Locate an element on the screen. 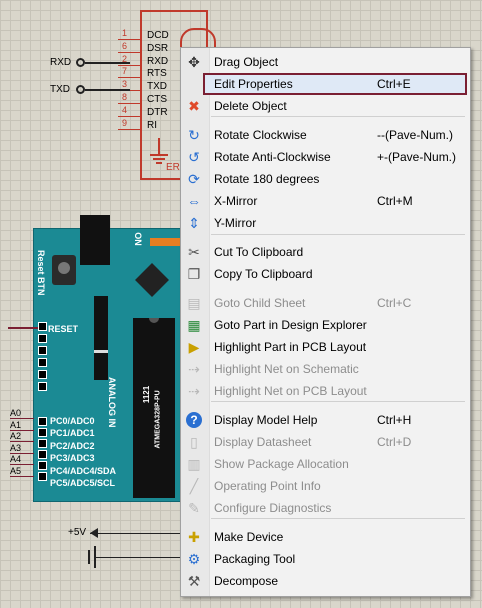 This screenshot has width=482, height=608. chip-name: ATMEGA328P-PU is located at coordinates (158, 419).